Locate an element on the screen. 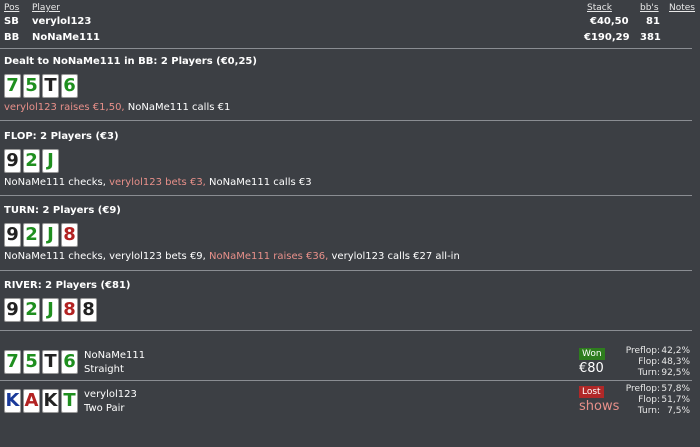  showdown-player-name: NoNaMe111 is located at coordinates (114, 355).